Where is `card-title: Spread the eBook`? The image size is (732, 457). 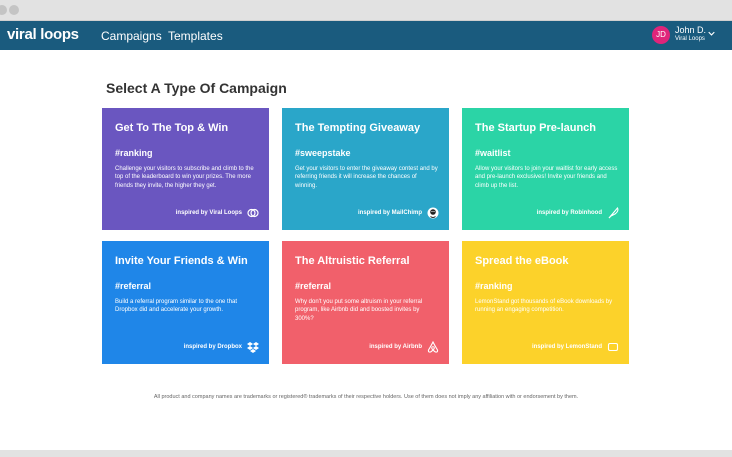
card-title: Spread the eBook is located at coordinates (522, 261).